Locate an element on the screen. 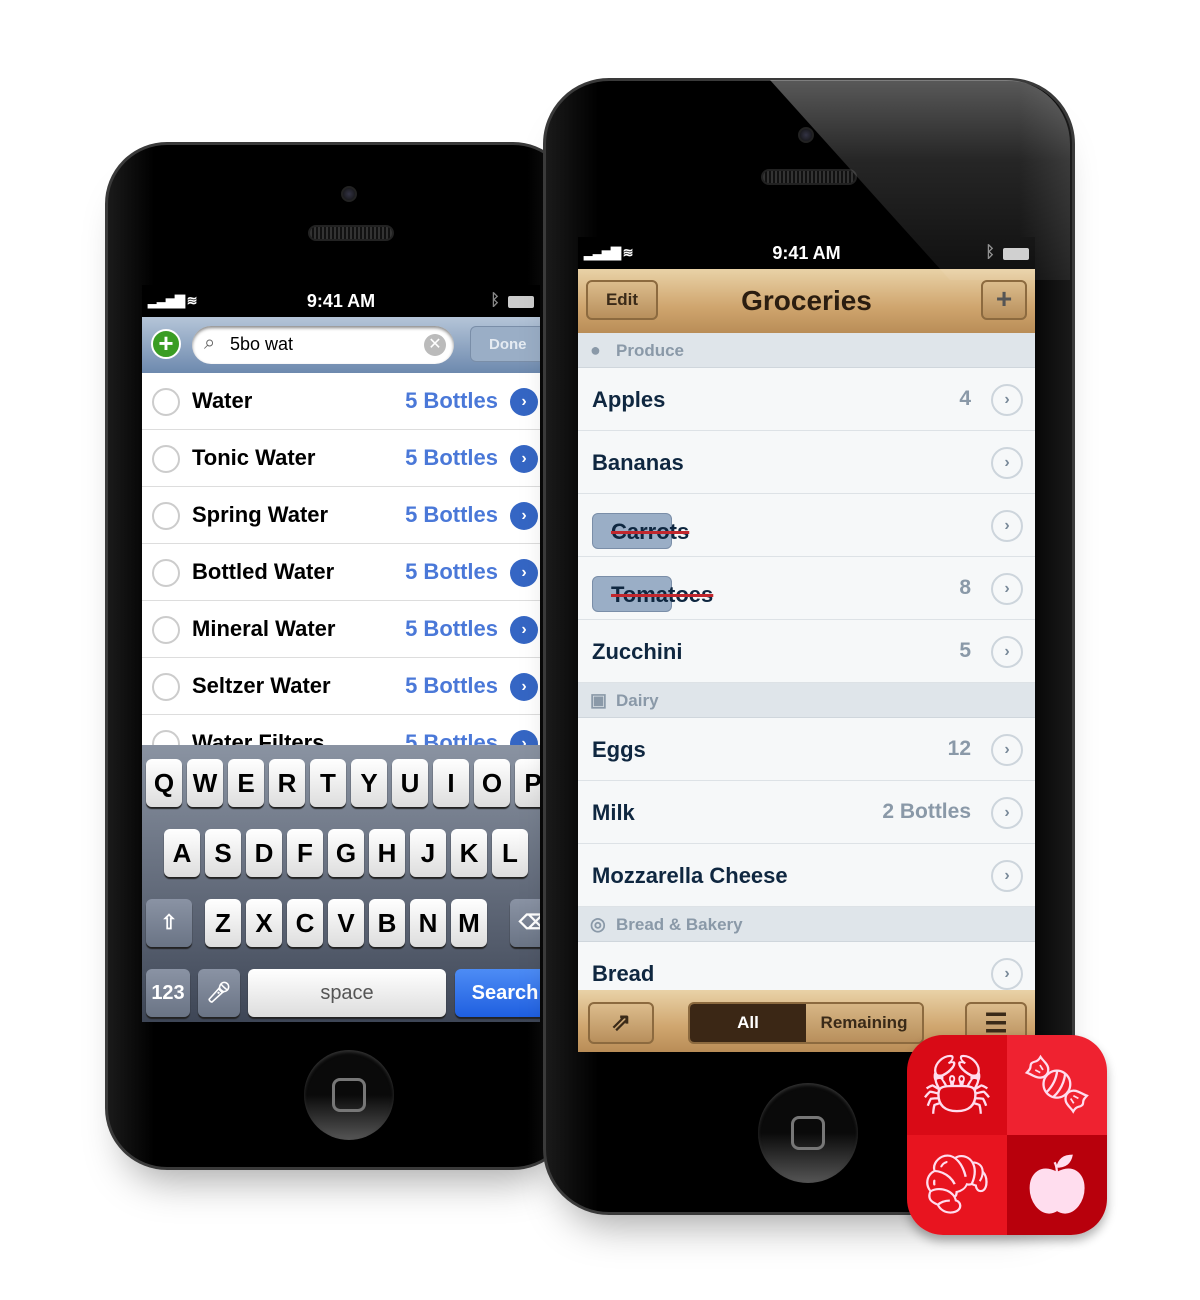 The width and height of the screenshot is (1200, 1300). segment-remaining: Remaining is located at coordinates (864, 1023).